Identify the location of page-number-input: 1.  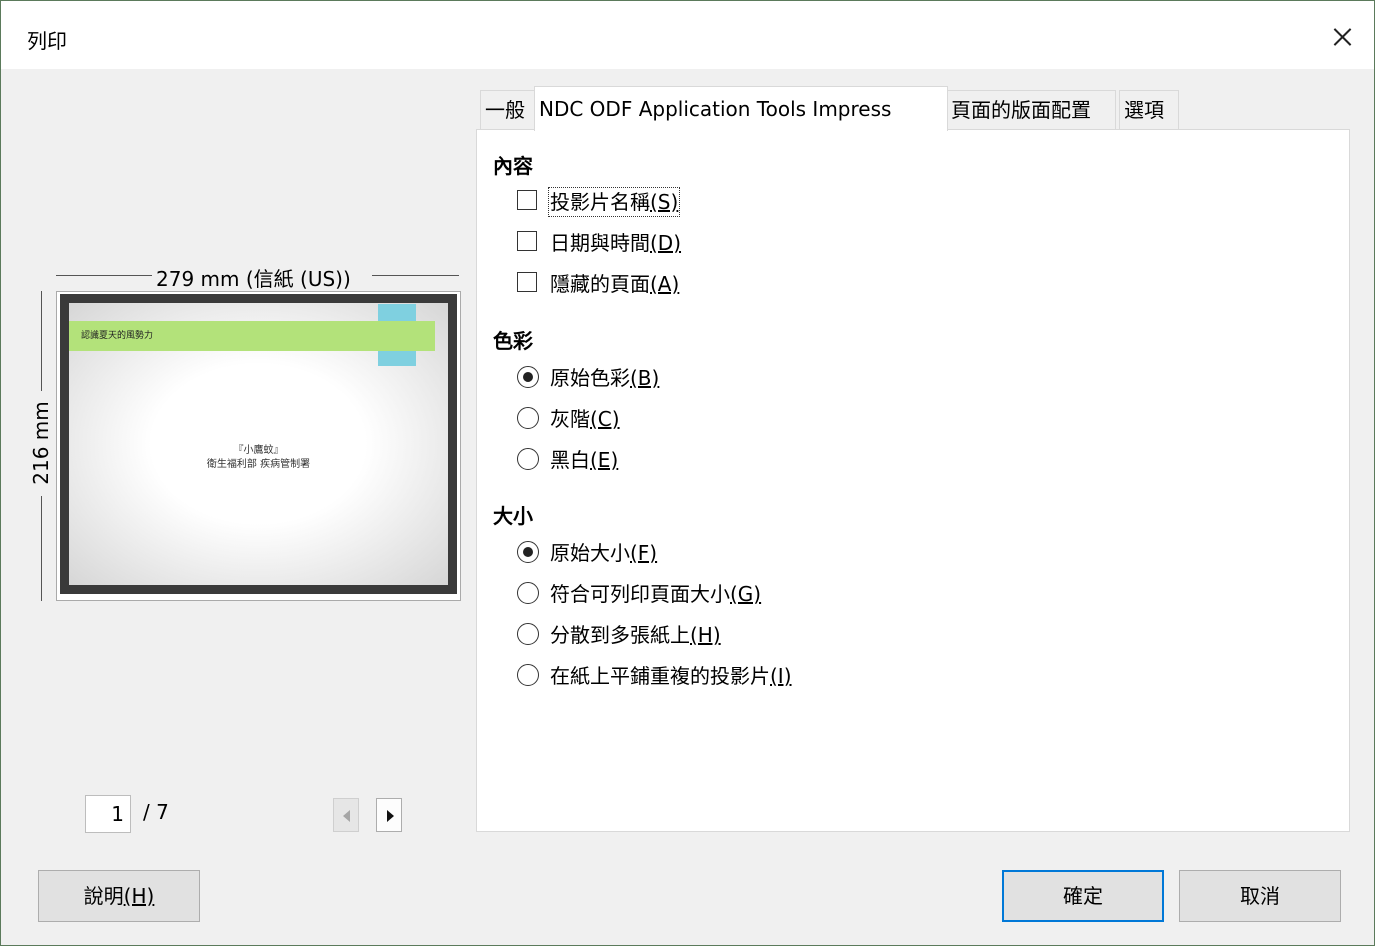
(108, 814).